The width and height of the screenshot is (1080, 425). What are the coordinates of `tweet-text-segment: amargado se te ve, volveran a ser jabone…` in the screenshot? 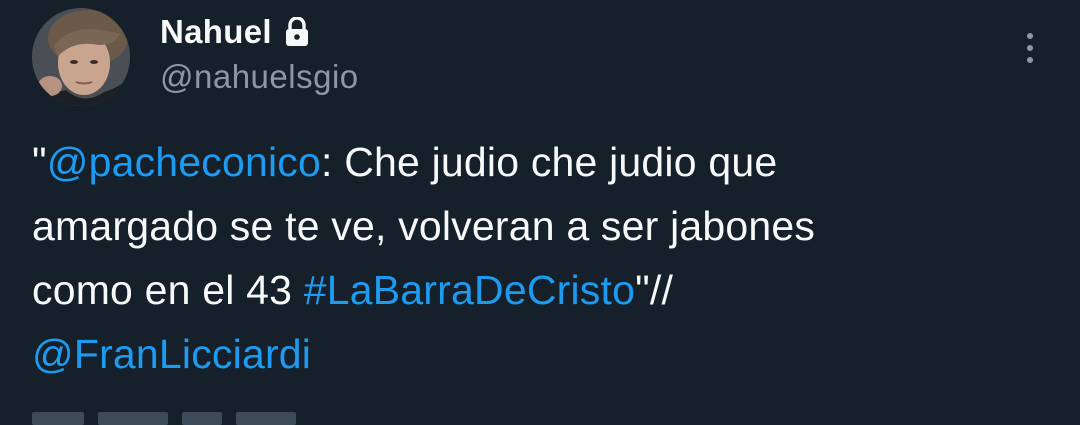 It's located at (424, 226).